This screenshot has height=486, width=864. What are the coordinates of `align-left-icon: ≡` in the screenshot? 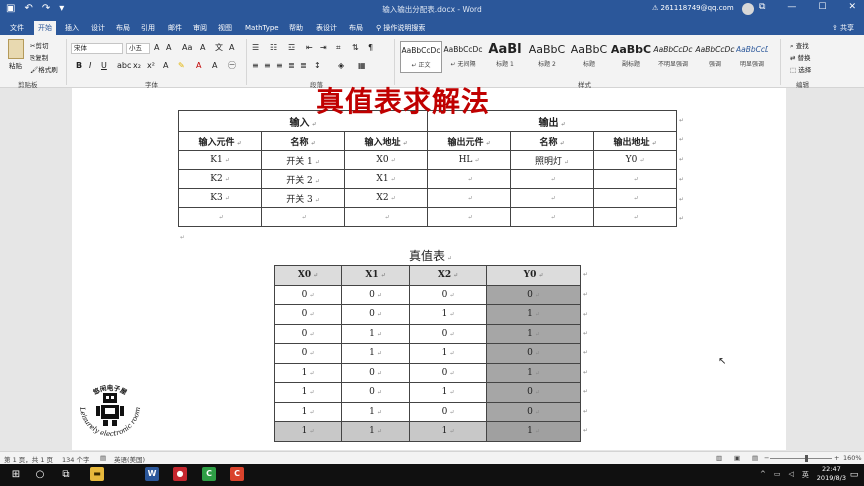 It's located at (255, 66).